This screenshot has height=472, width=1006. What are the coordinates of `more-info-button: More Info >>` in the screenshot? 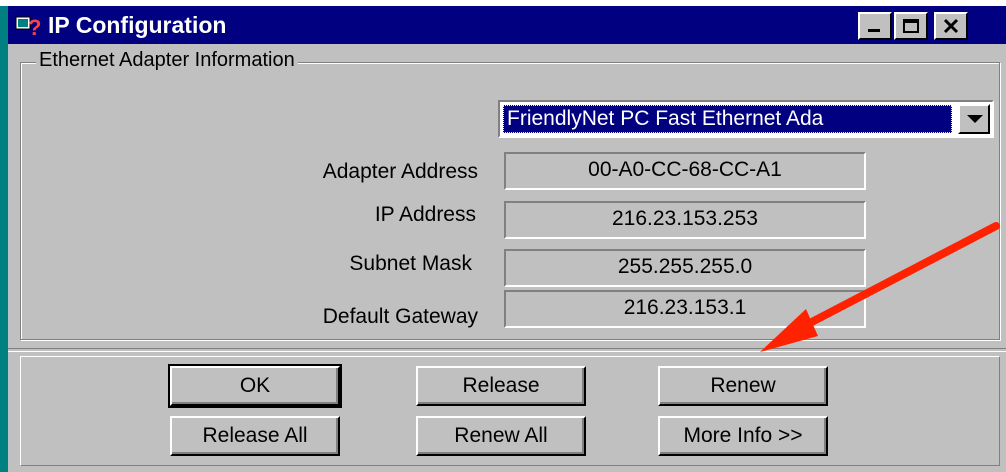 It's located at (743, 436).